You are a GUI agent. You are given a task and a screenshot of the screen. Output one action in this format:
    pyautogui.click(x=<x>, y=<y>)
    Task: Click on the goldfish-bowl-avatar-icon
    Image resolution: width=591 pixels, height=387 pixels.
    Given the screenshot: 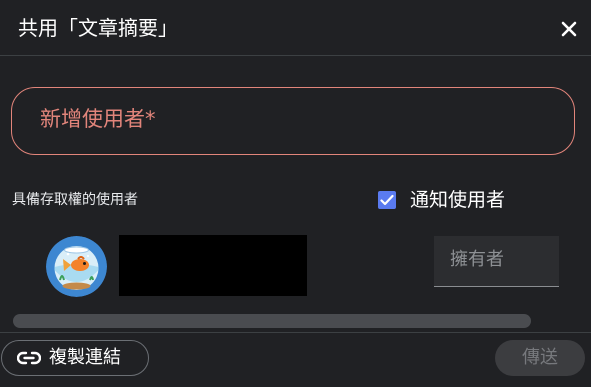 What is the action you would take?
    pyautogui.click(x=76, y=266)
    